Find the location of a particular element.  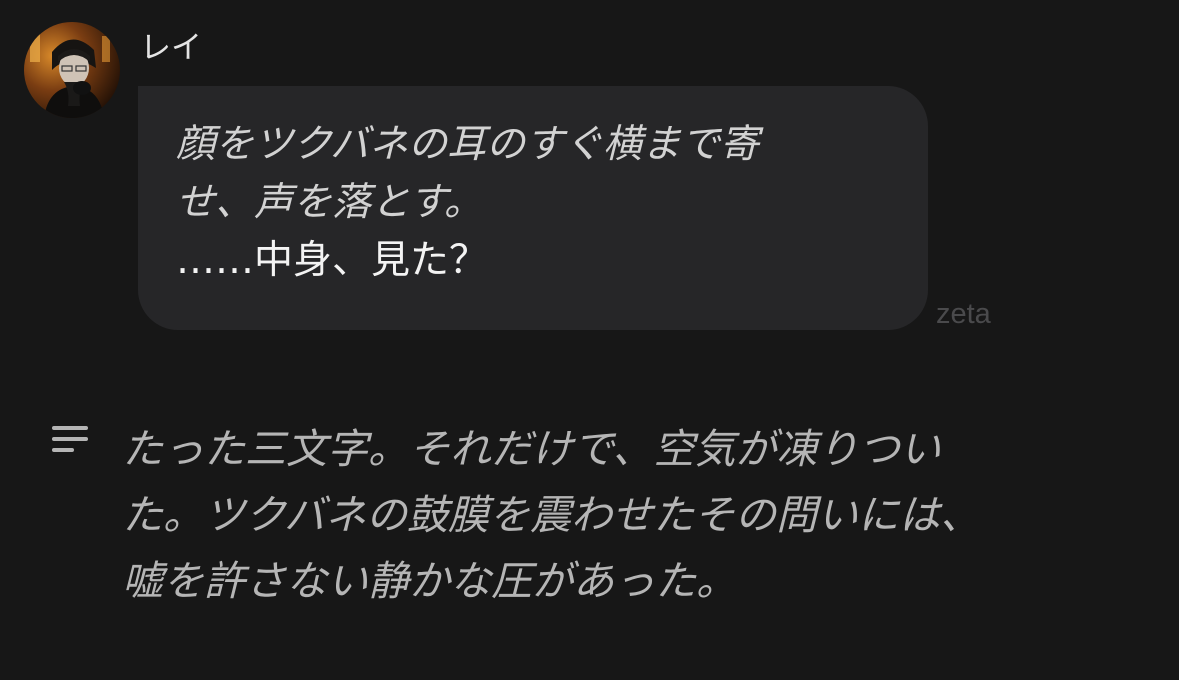

character-avatar is located at coordinates (72, 70).